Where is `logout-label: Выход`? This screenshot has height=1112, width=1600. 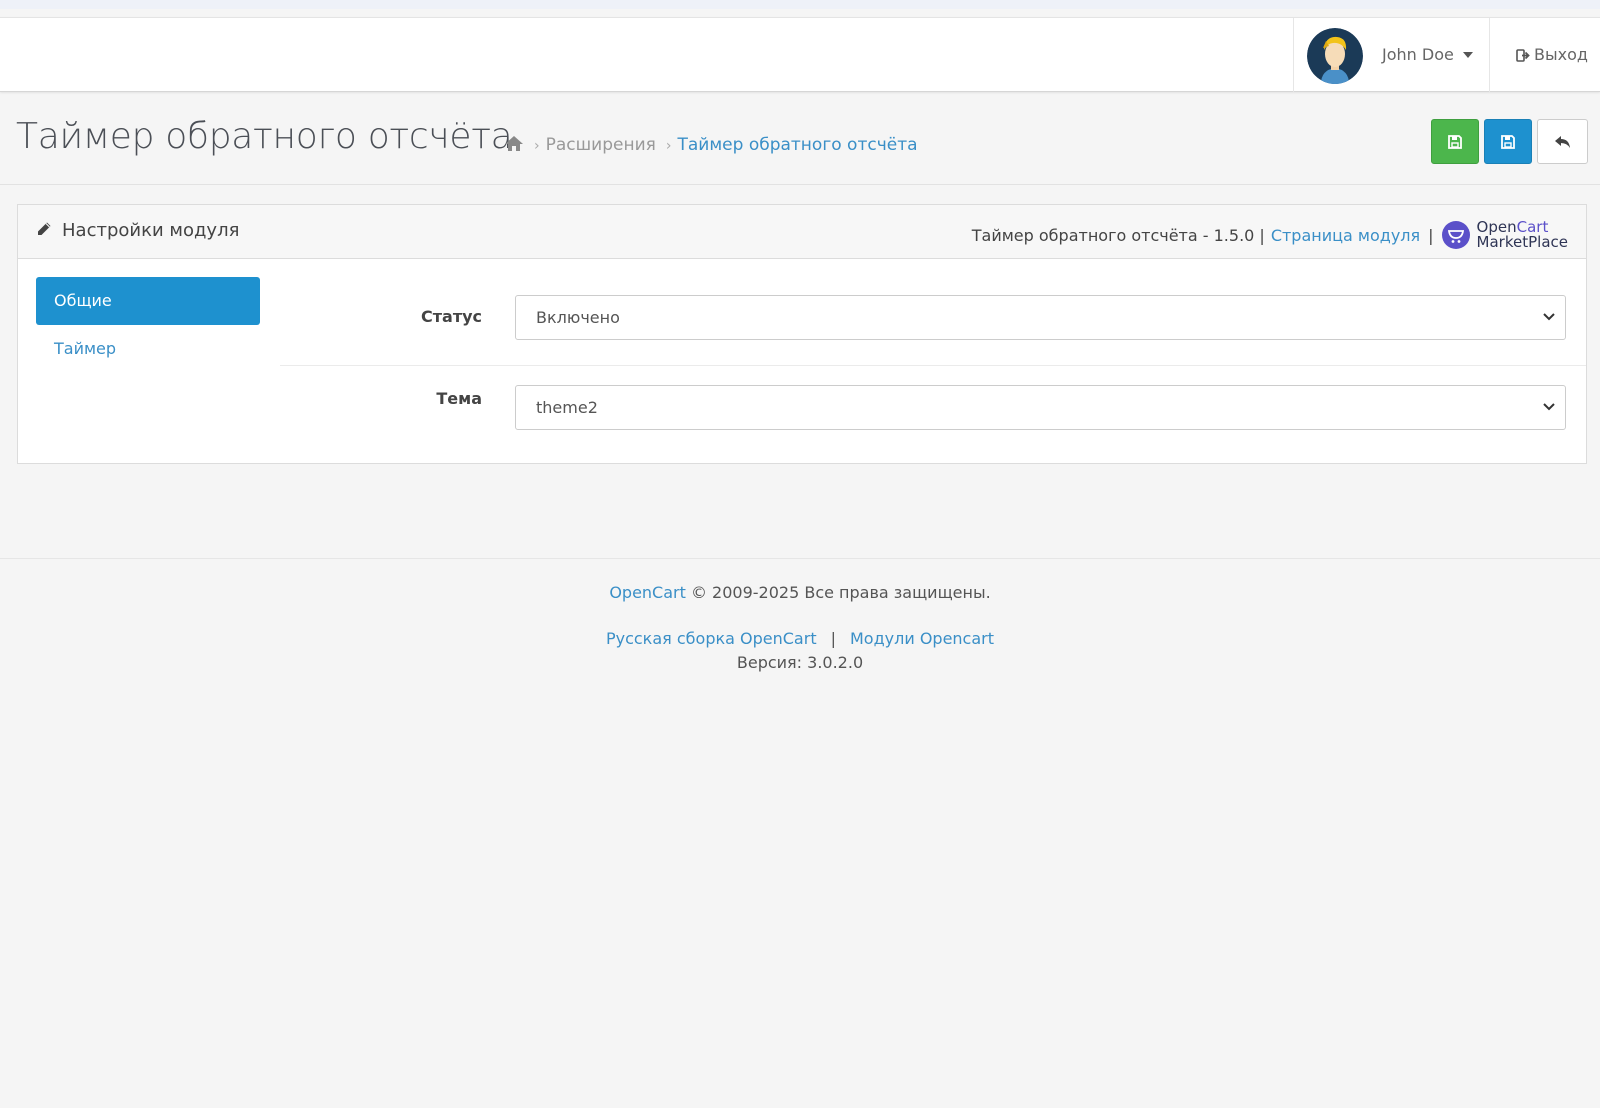
logout-label: Выход is located at coordinates (1561, 54).